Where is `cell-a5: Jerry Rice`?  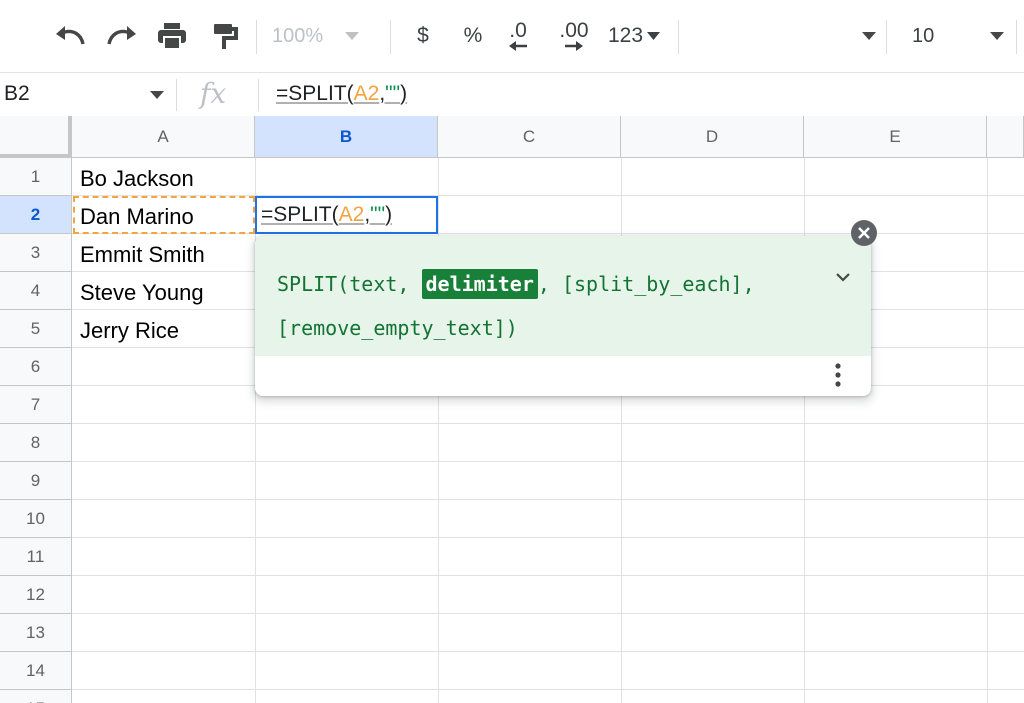
cell-a5: Jerry Rice is located at coordinates (129, 331).